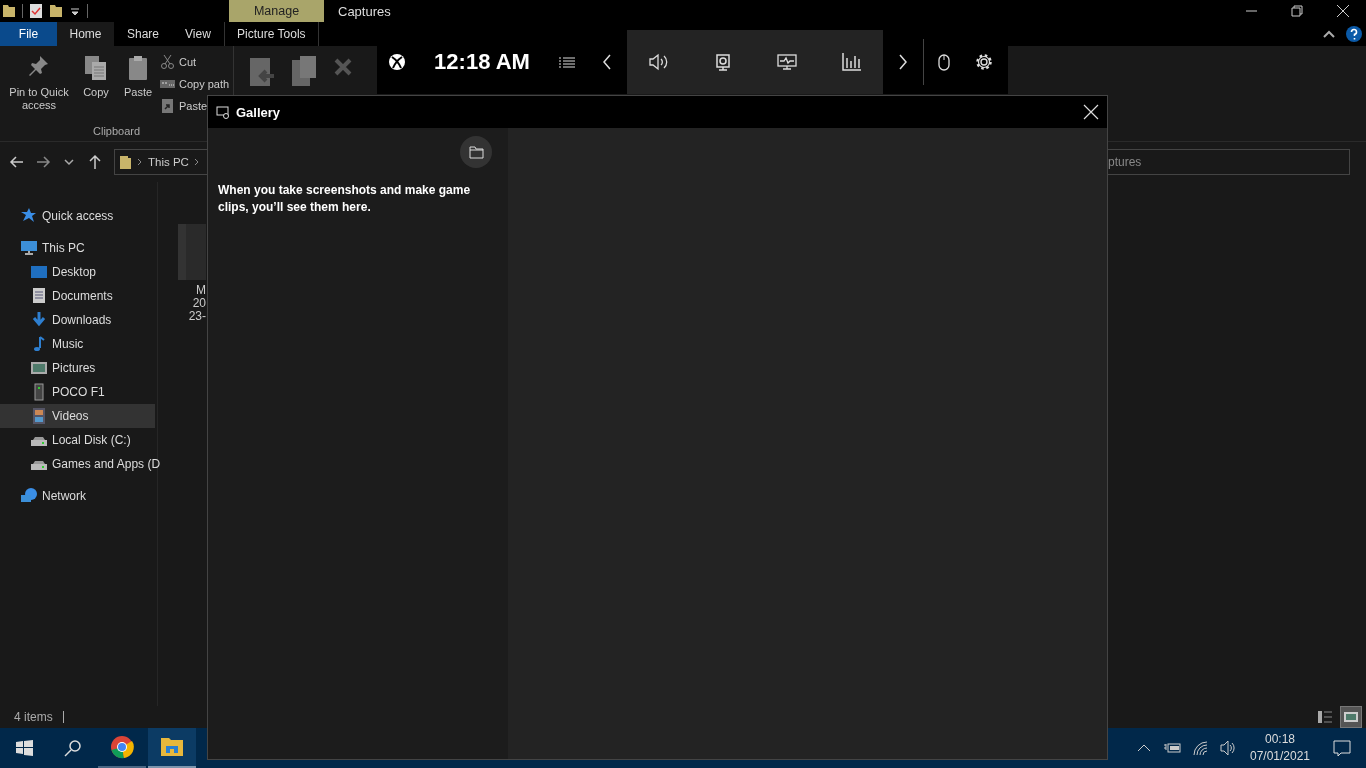 This screenshot has height=768, width=1366. I want to click on breadcrumb: This PC, so click(168, 162).